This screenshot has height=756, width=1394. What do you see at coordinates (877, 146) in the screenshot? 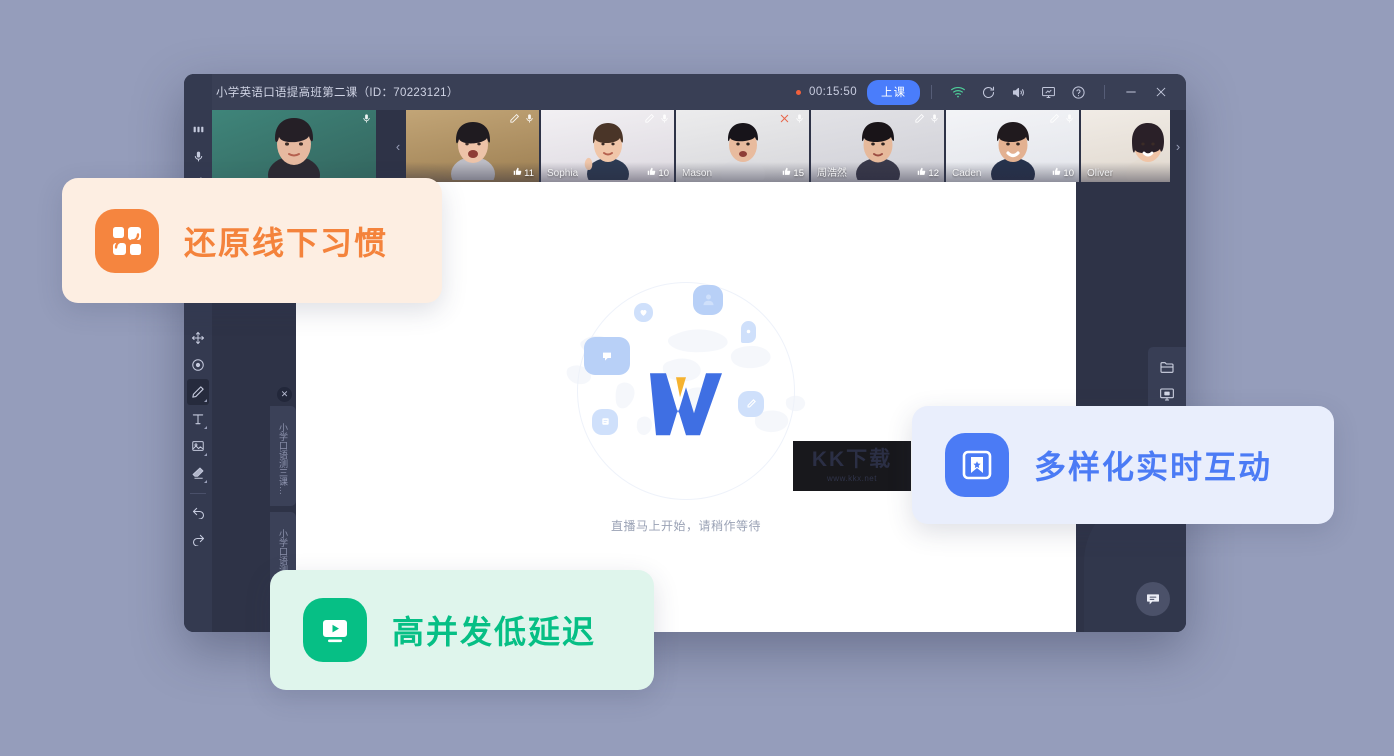
I see `video-tile-student: 周浩然 12` at bounding box center [877, 146].